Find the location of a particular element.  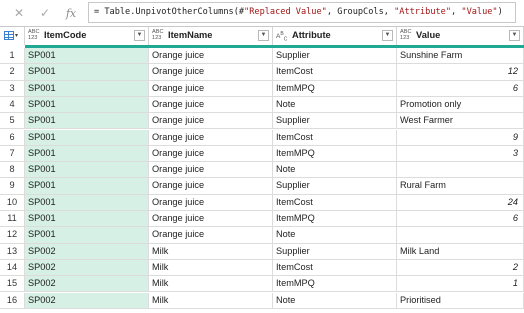

table-row: 4 SP001 Orange juice Note Promotion only is located at coordinates (262, 105).